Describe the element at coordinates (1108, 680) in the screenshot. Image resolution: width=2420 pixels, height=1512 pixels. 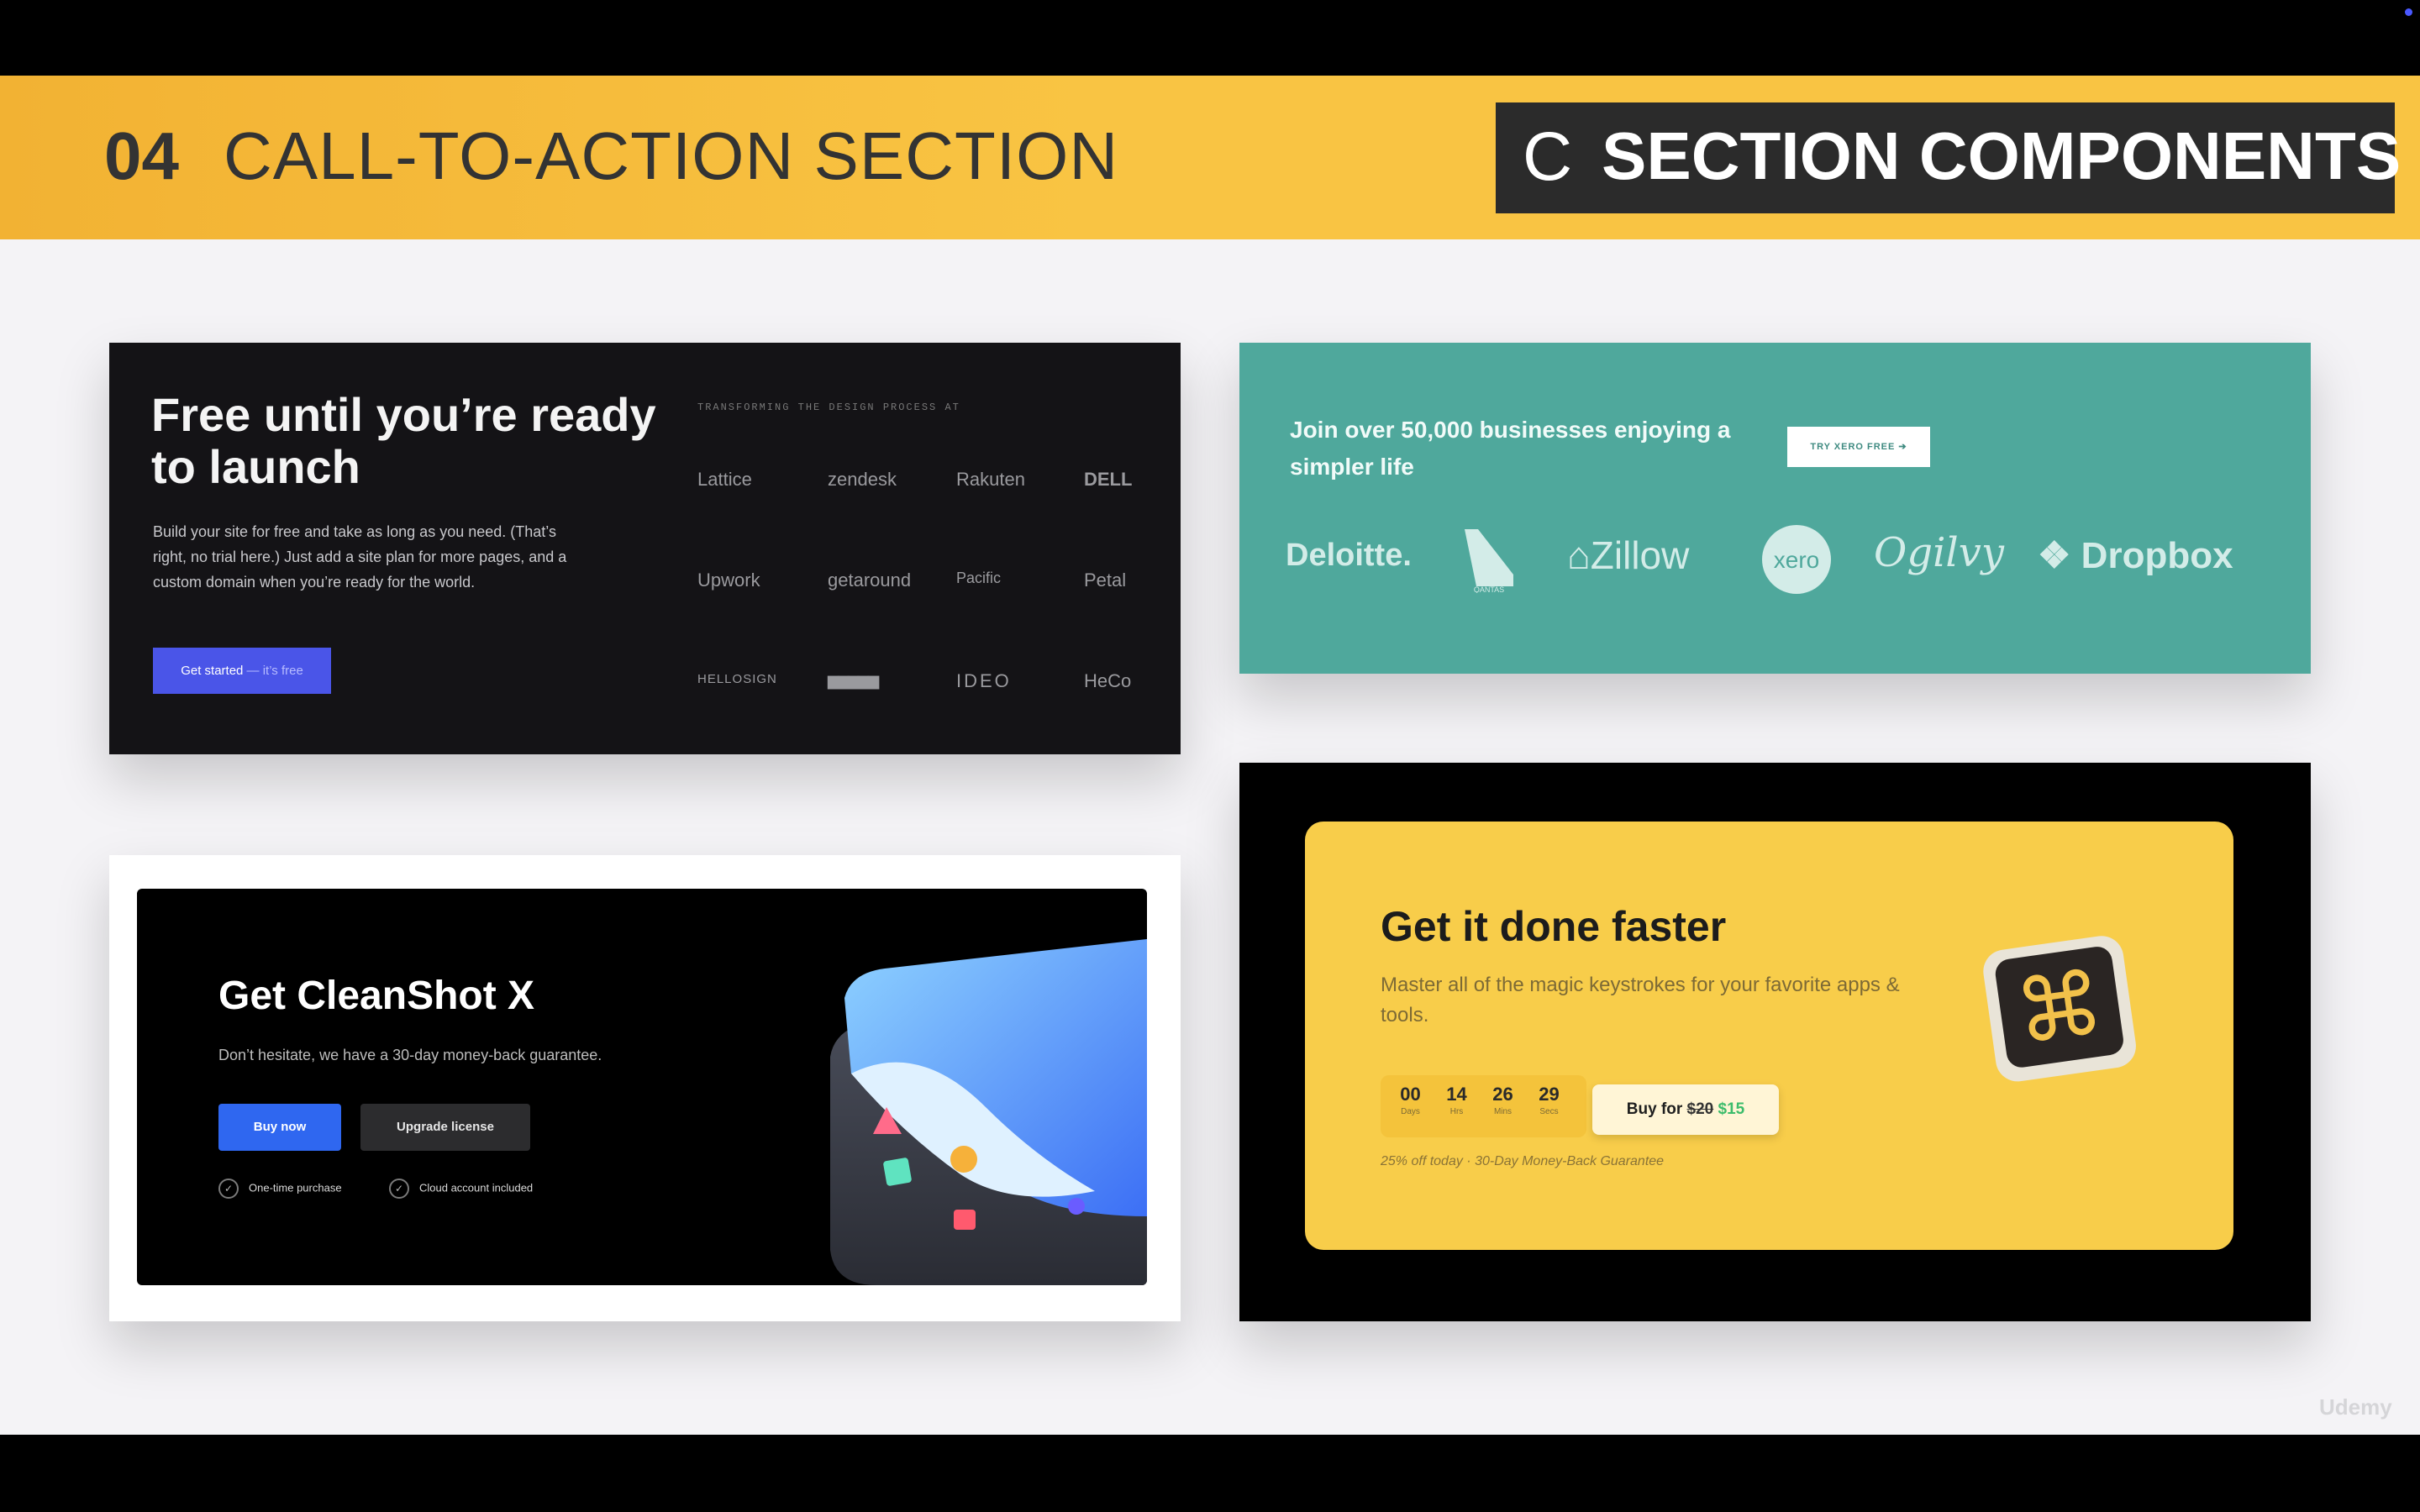
I see `logo-heco: HeCo` at that location.